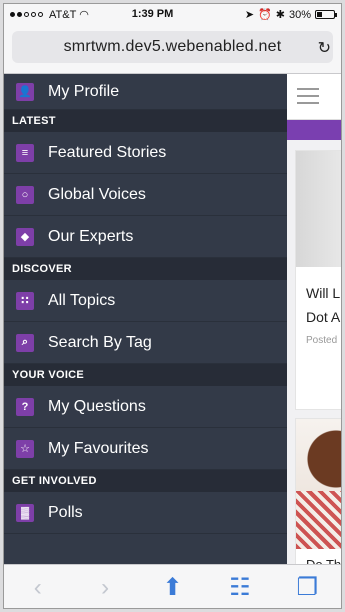  Describe the element at coordinates (145, 92) in the screenshot. I see `menu-item-my-profile: 👤 My Profile` at that location.